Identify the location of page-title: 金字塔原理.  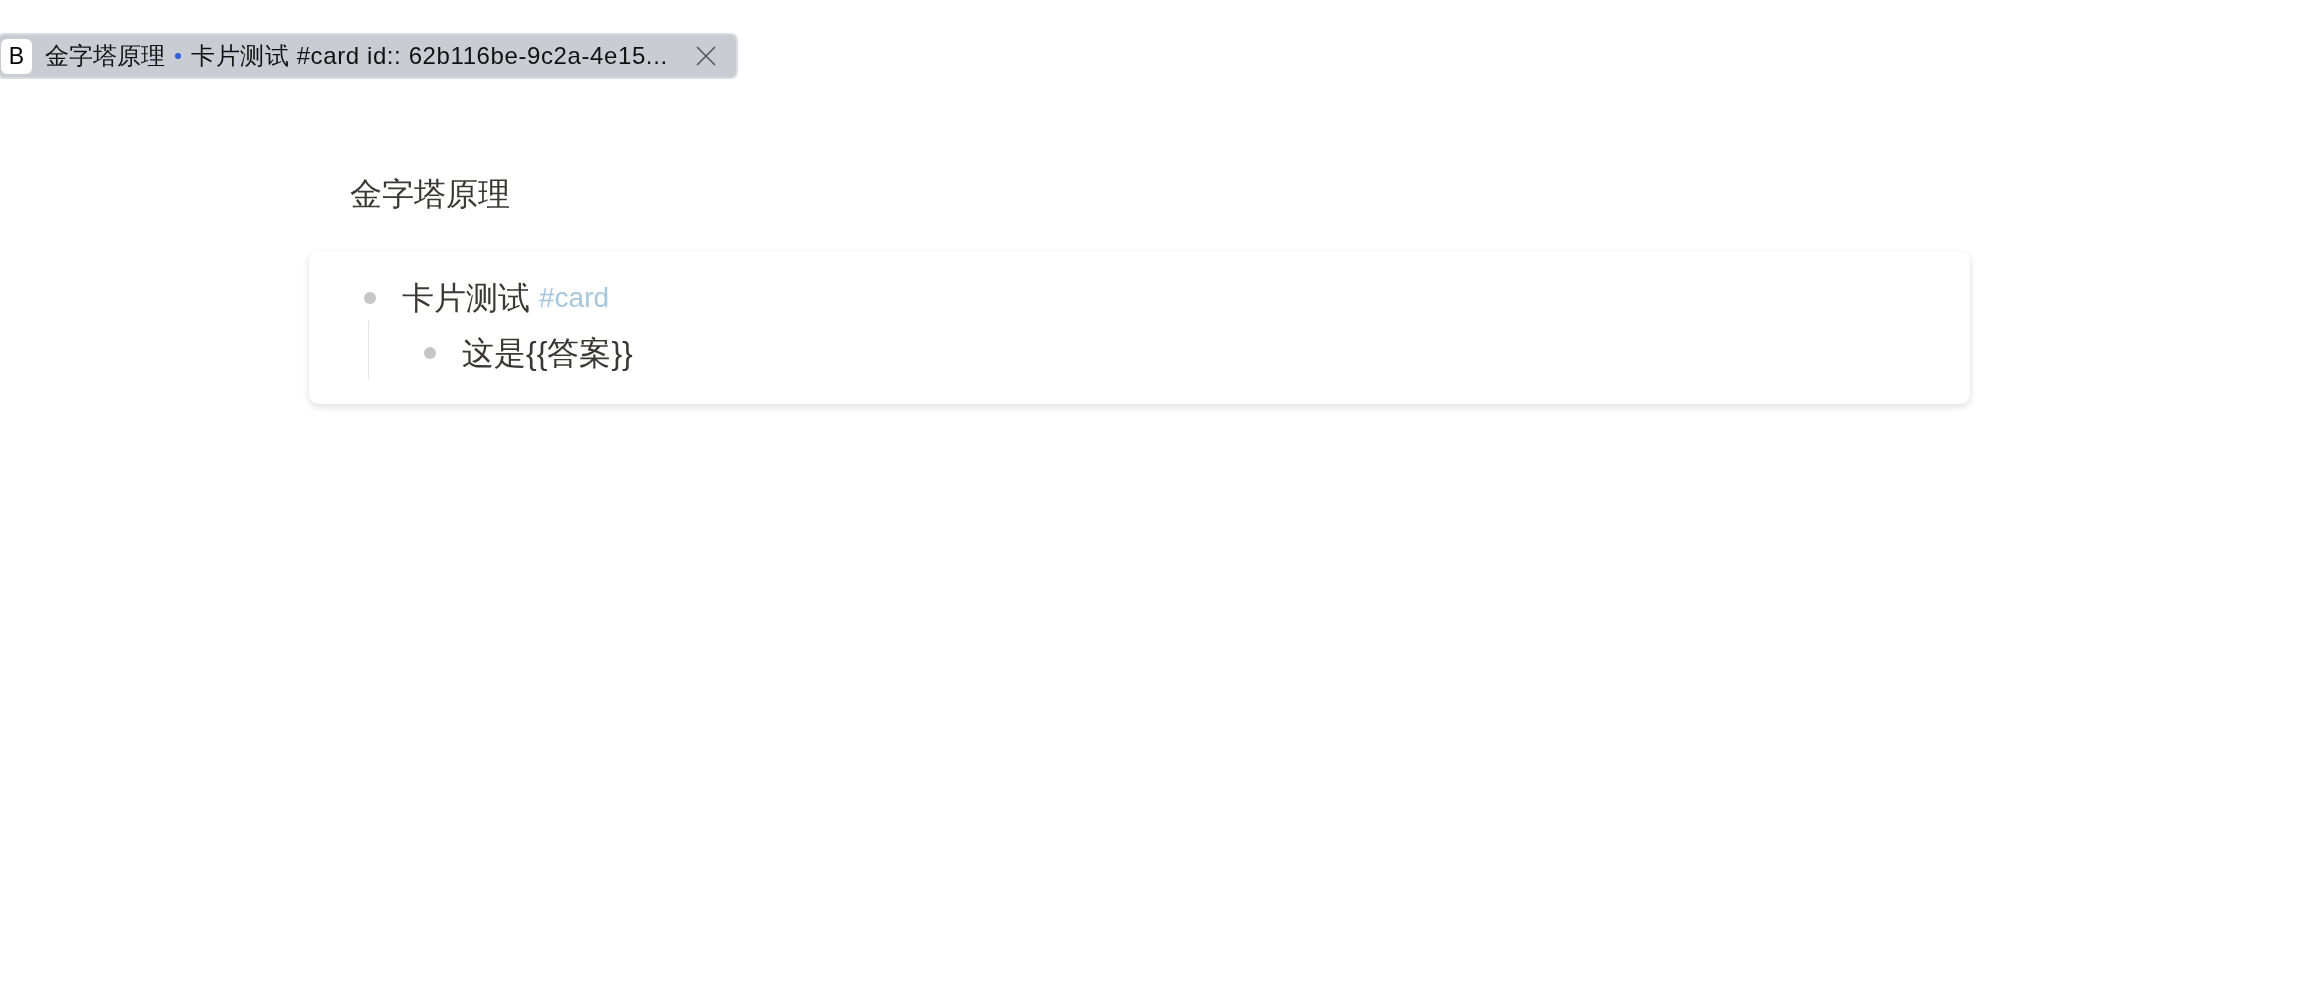
(430, 194).